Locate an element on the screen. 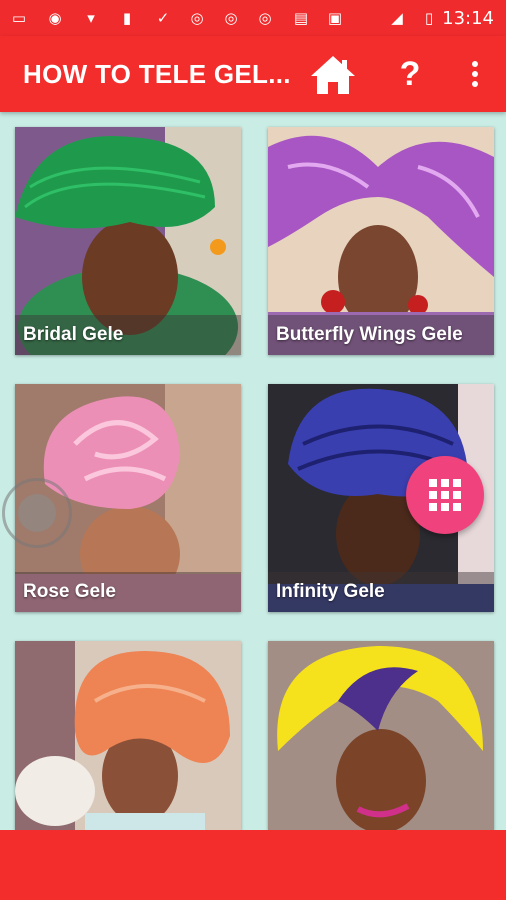  whatsapp-icon: ◉ is located at coordinates (55, 18).